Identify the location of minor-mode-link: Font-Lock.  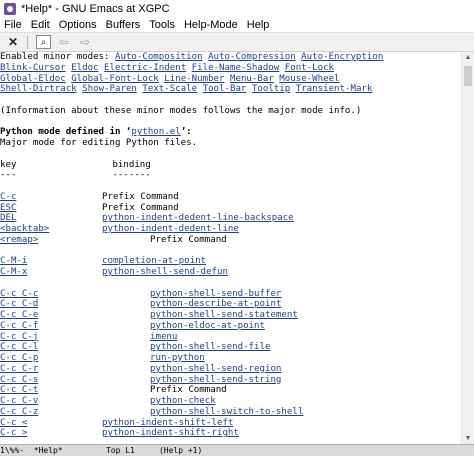
(309, 68).